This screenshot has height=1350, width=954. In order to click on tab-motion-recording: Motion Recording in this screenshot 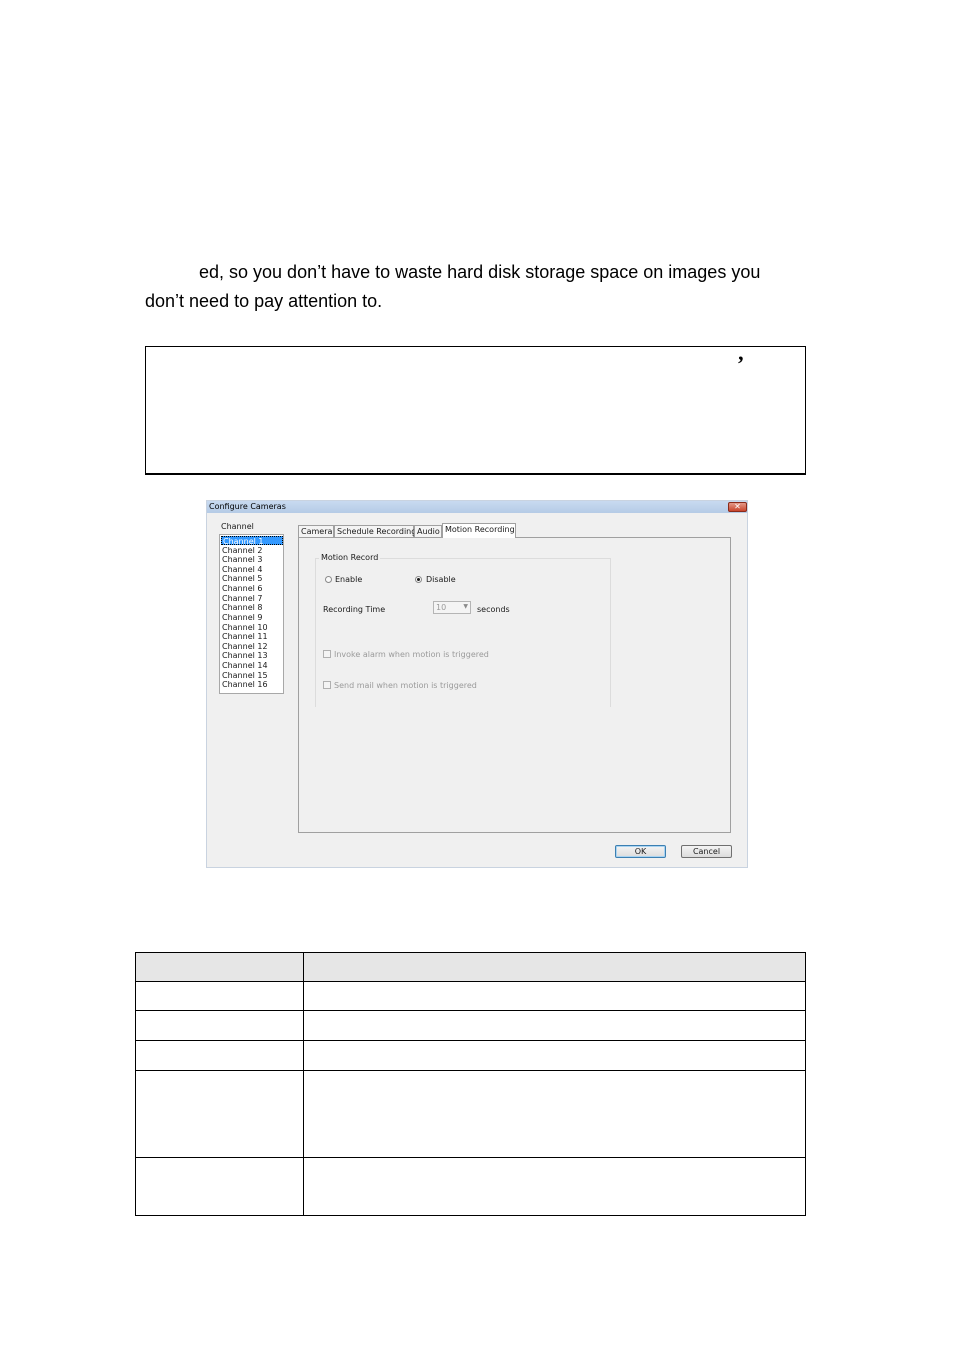, I will do `click(479, 530)`.